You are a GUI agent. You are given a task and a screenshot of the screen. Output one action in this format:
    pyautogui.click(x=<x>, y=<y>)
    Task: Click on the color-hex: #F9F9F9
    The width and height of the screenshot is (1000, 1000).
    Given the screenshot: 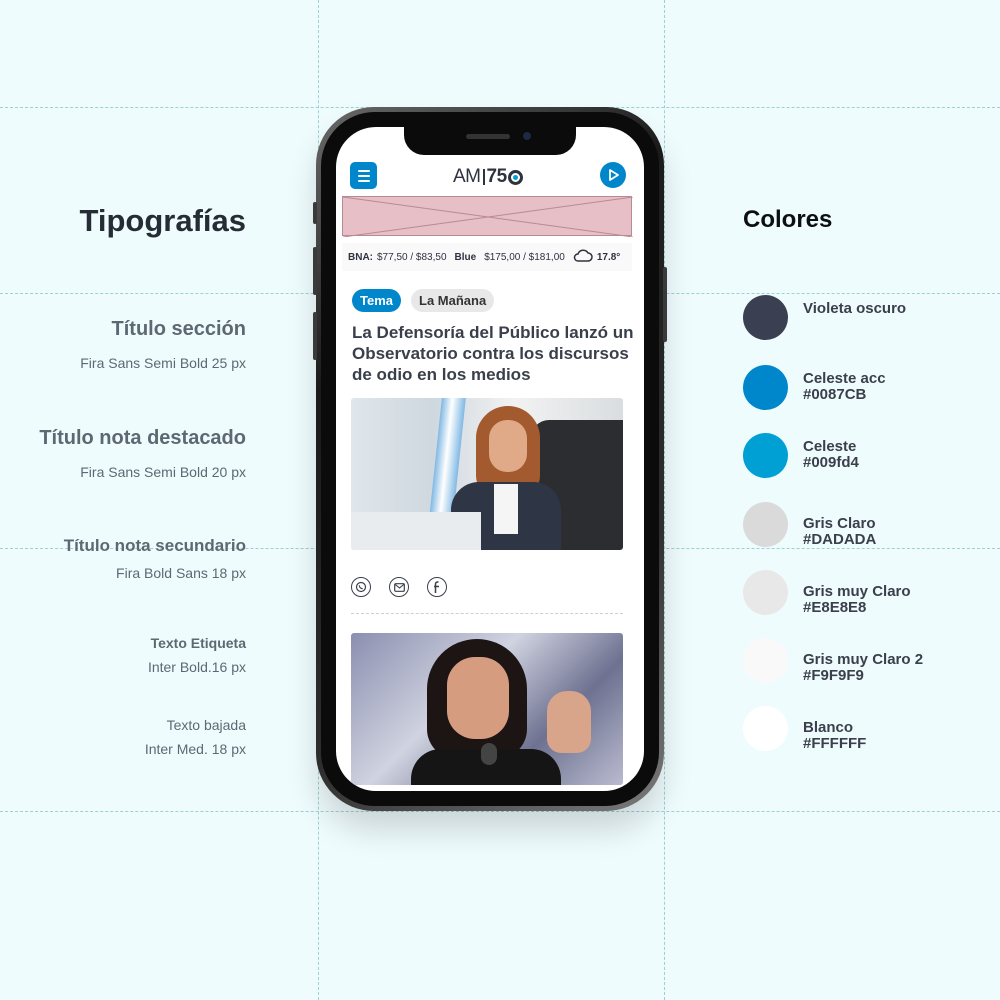 What is the action you would take?
    pyautogui.click(x=833, y=675)
    